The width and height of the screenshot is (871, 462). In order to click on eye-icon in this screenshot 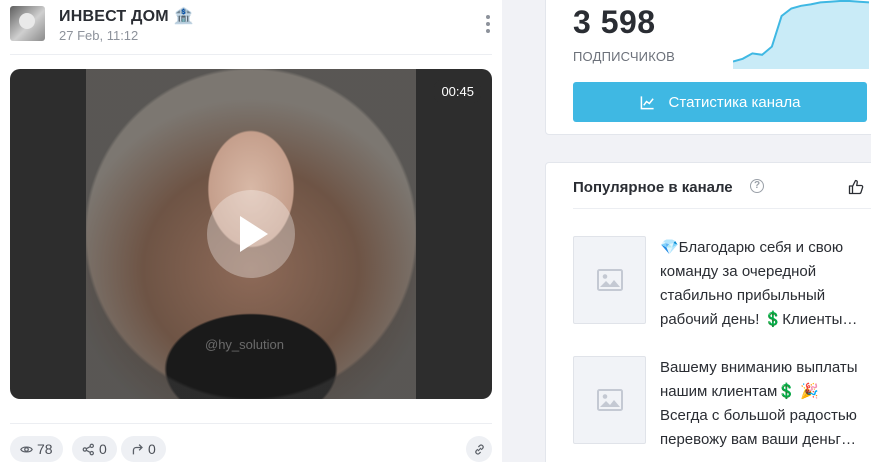, I will do `click(26, 449)`.